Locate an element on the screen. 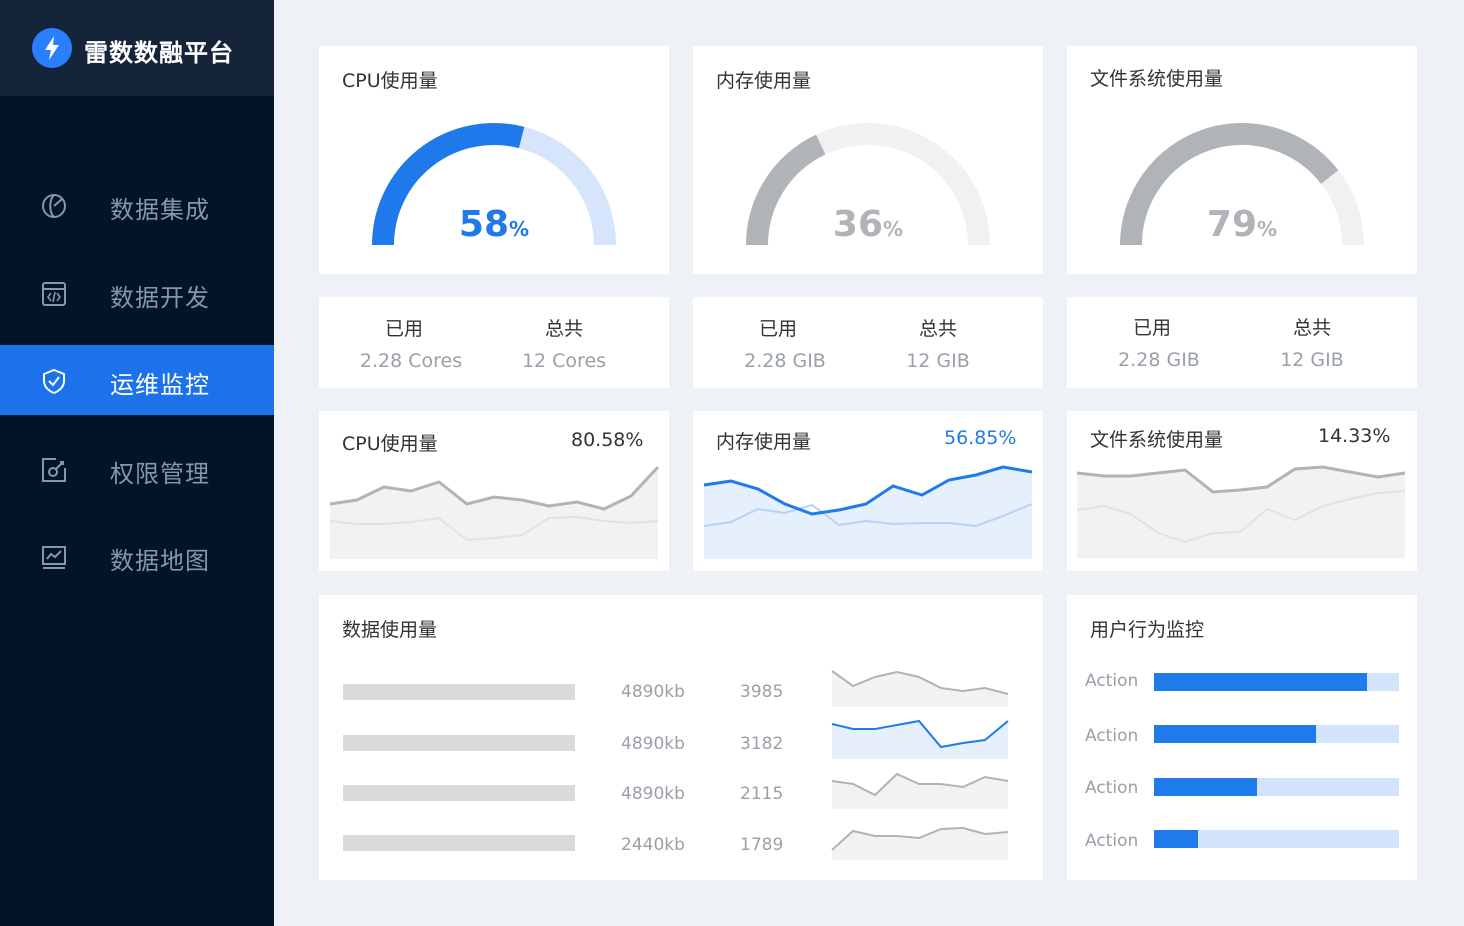  user-behavior-card: 用户行为监控 Action Action Action Action is located at coordinates (1242, 737).